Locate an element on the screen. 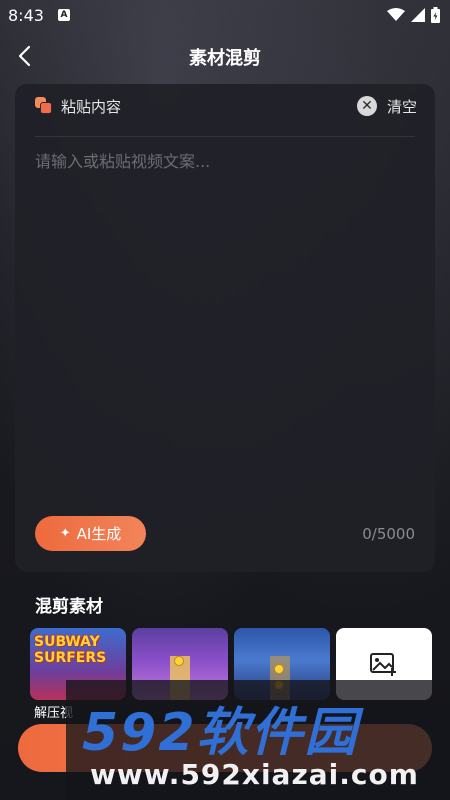 The width and height of the screenshot is (450, 800). materials-section-title: 混剪素材 is located at coordinates (69, 607).